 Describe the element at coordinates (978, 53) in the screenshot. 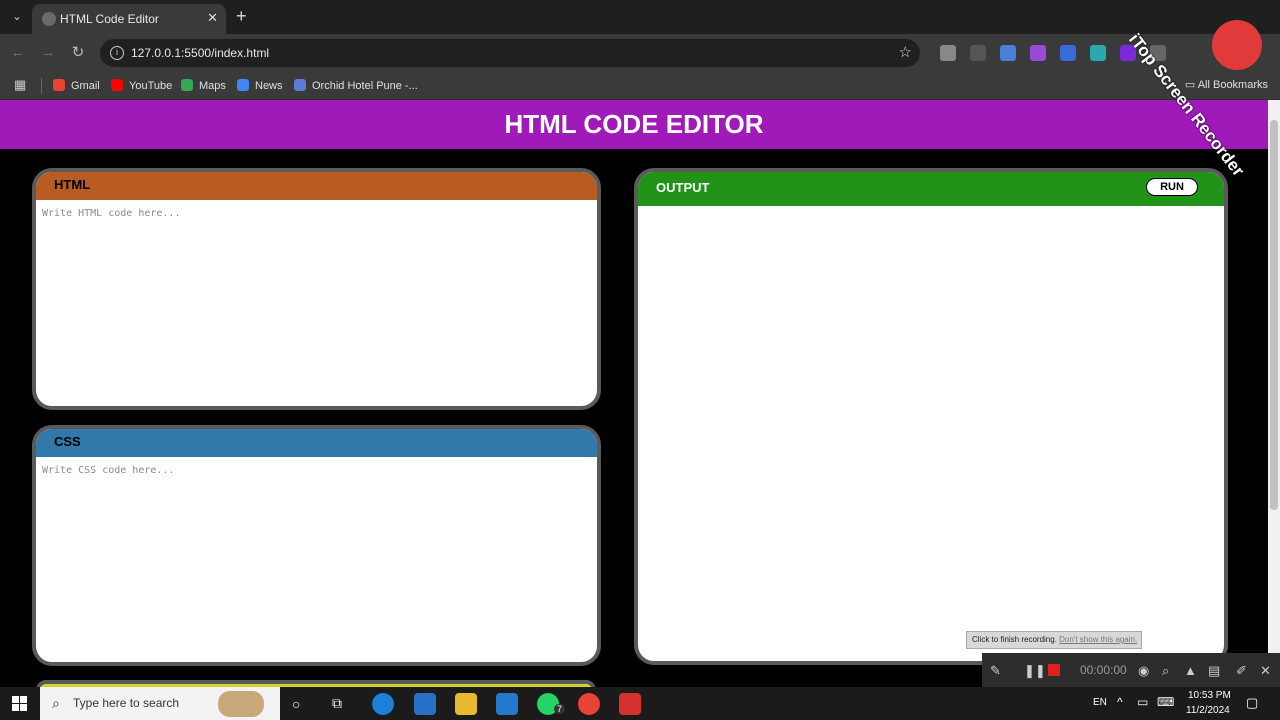

I see `eyedropper-extension-icon` at that location.